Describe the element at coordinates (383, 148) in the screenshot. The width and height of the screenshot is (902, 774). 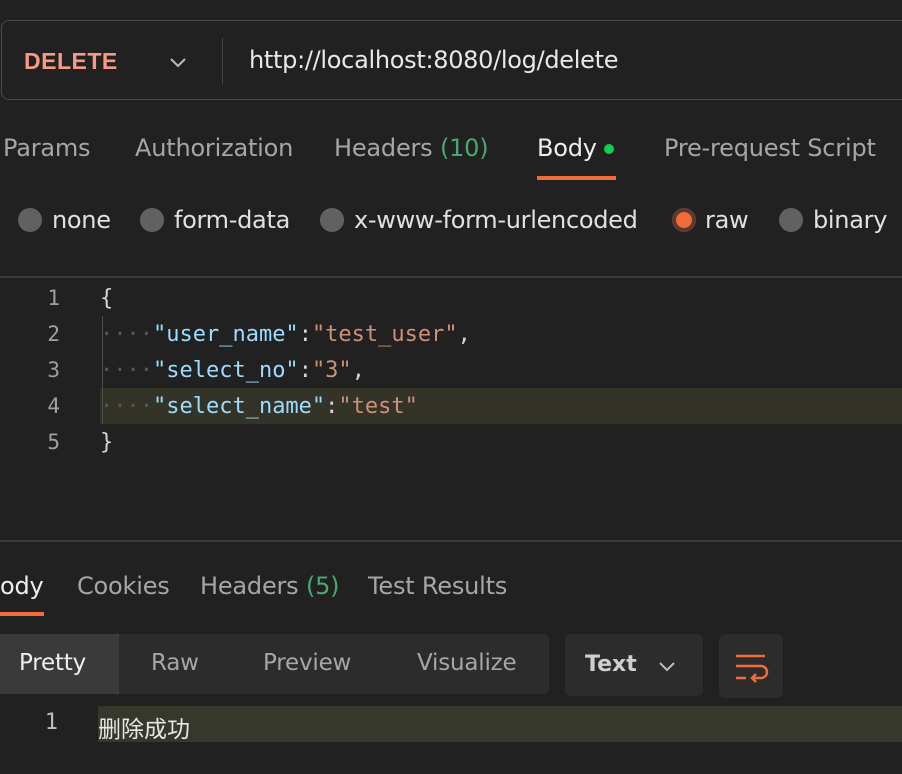
I see `tab-headers-label: Headers` at that location.